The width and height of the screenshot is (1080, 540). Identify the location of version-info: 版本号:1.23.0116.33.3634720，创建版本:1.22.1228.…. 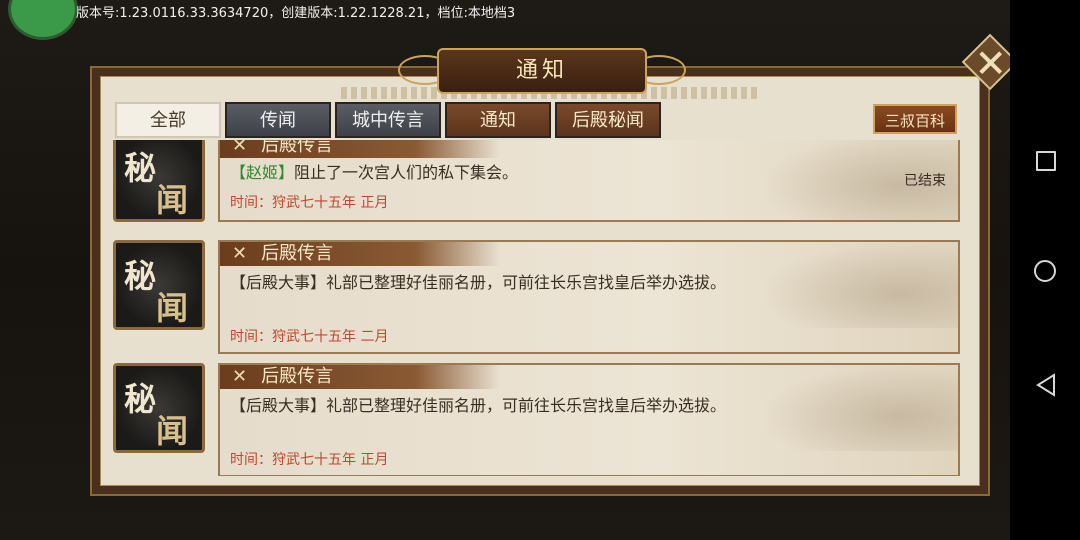
(296, 13).